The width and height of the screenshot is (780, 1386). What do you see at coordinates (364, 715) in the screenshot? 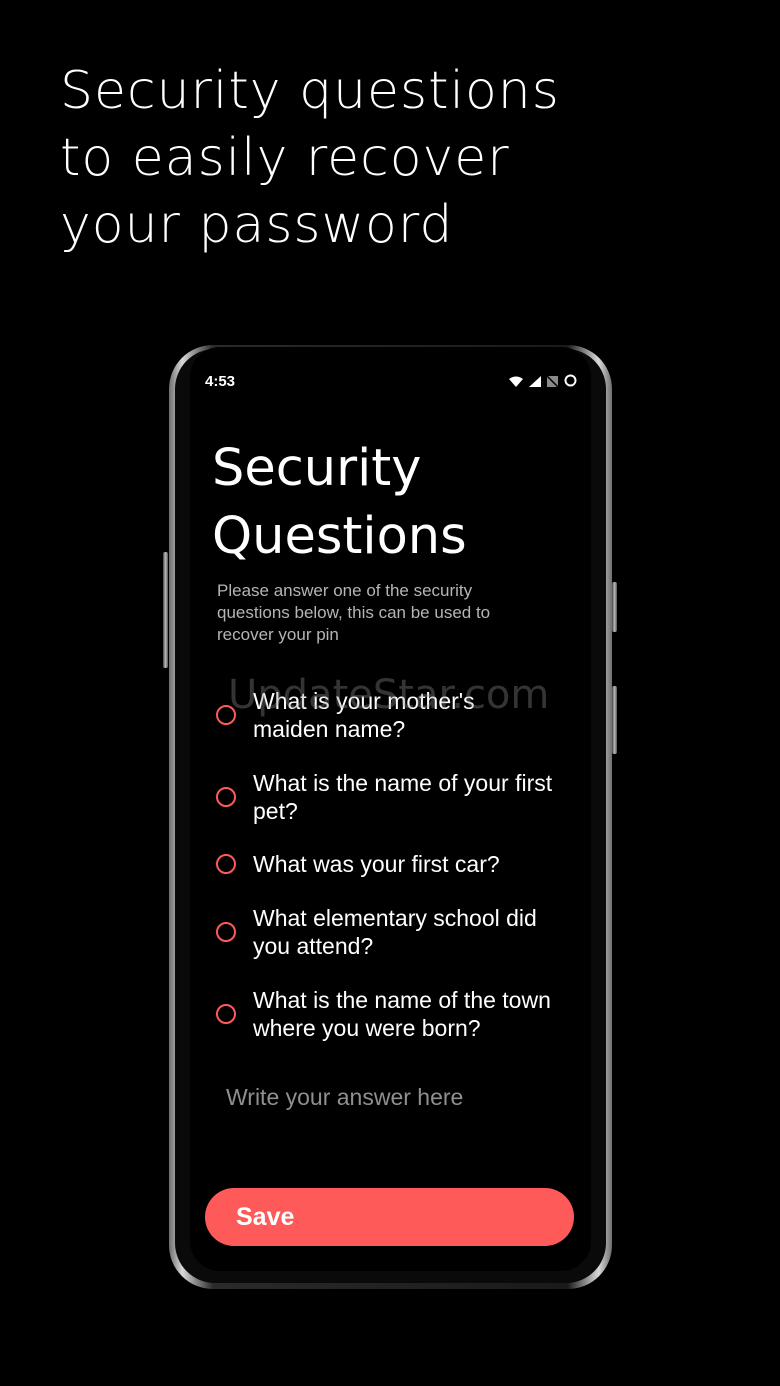
I see `question-label: What is your mother's maiden name?` at bounding box center [364, 715].